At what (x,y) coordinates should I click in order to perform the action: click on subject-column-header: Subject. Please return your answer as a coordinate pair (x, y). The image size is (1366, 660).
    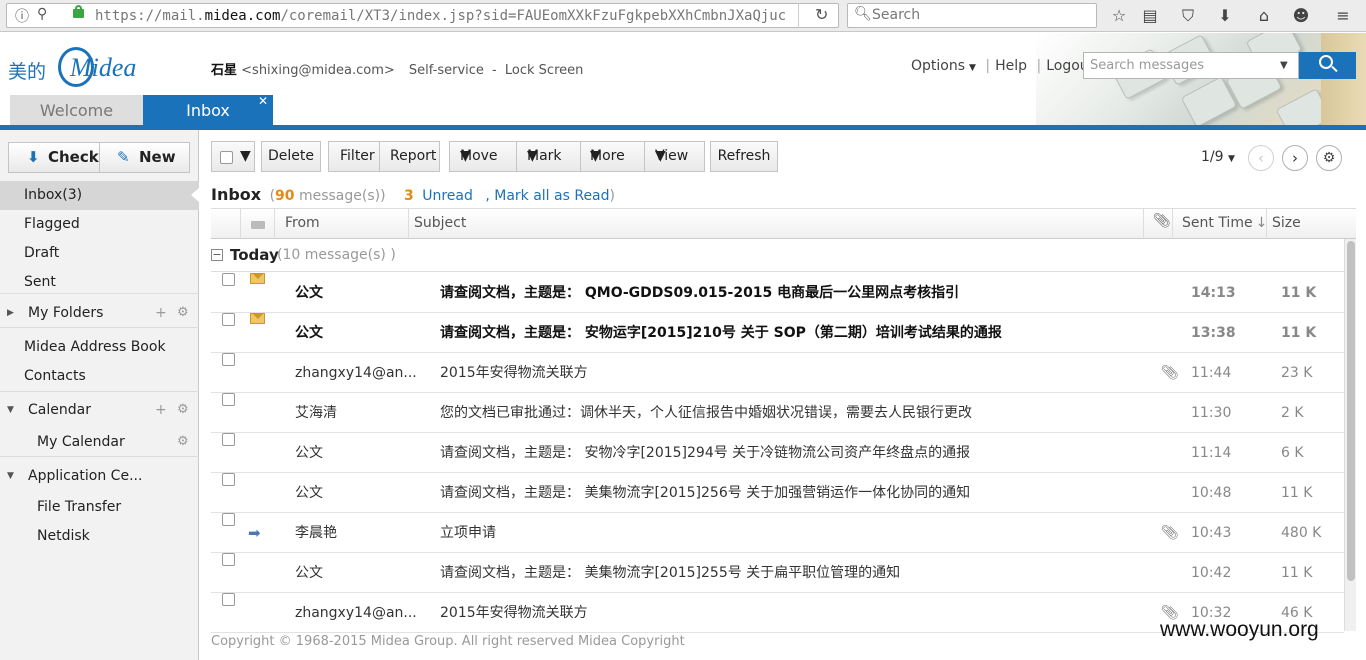
    Looking at the image, I should click on (440, 223).